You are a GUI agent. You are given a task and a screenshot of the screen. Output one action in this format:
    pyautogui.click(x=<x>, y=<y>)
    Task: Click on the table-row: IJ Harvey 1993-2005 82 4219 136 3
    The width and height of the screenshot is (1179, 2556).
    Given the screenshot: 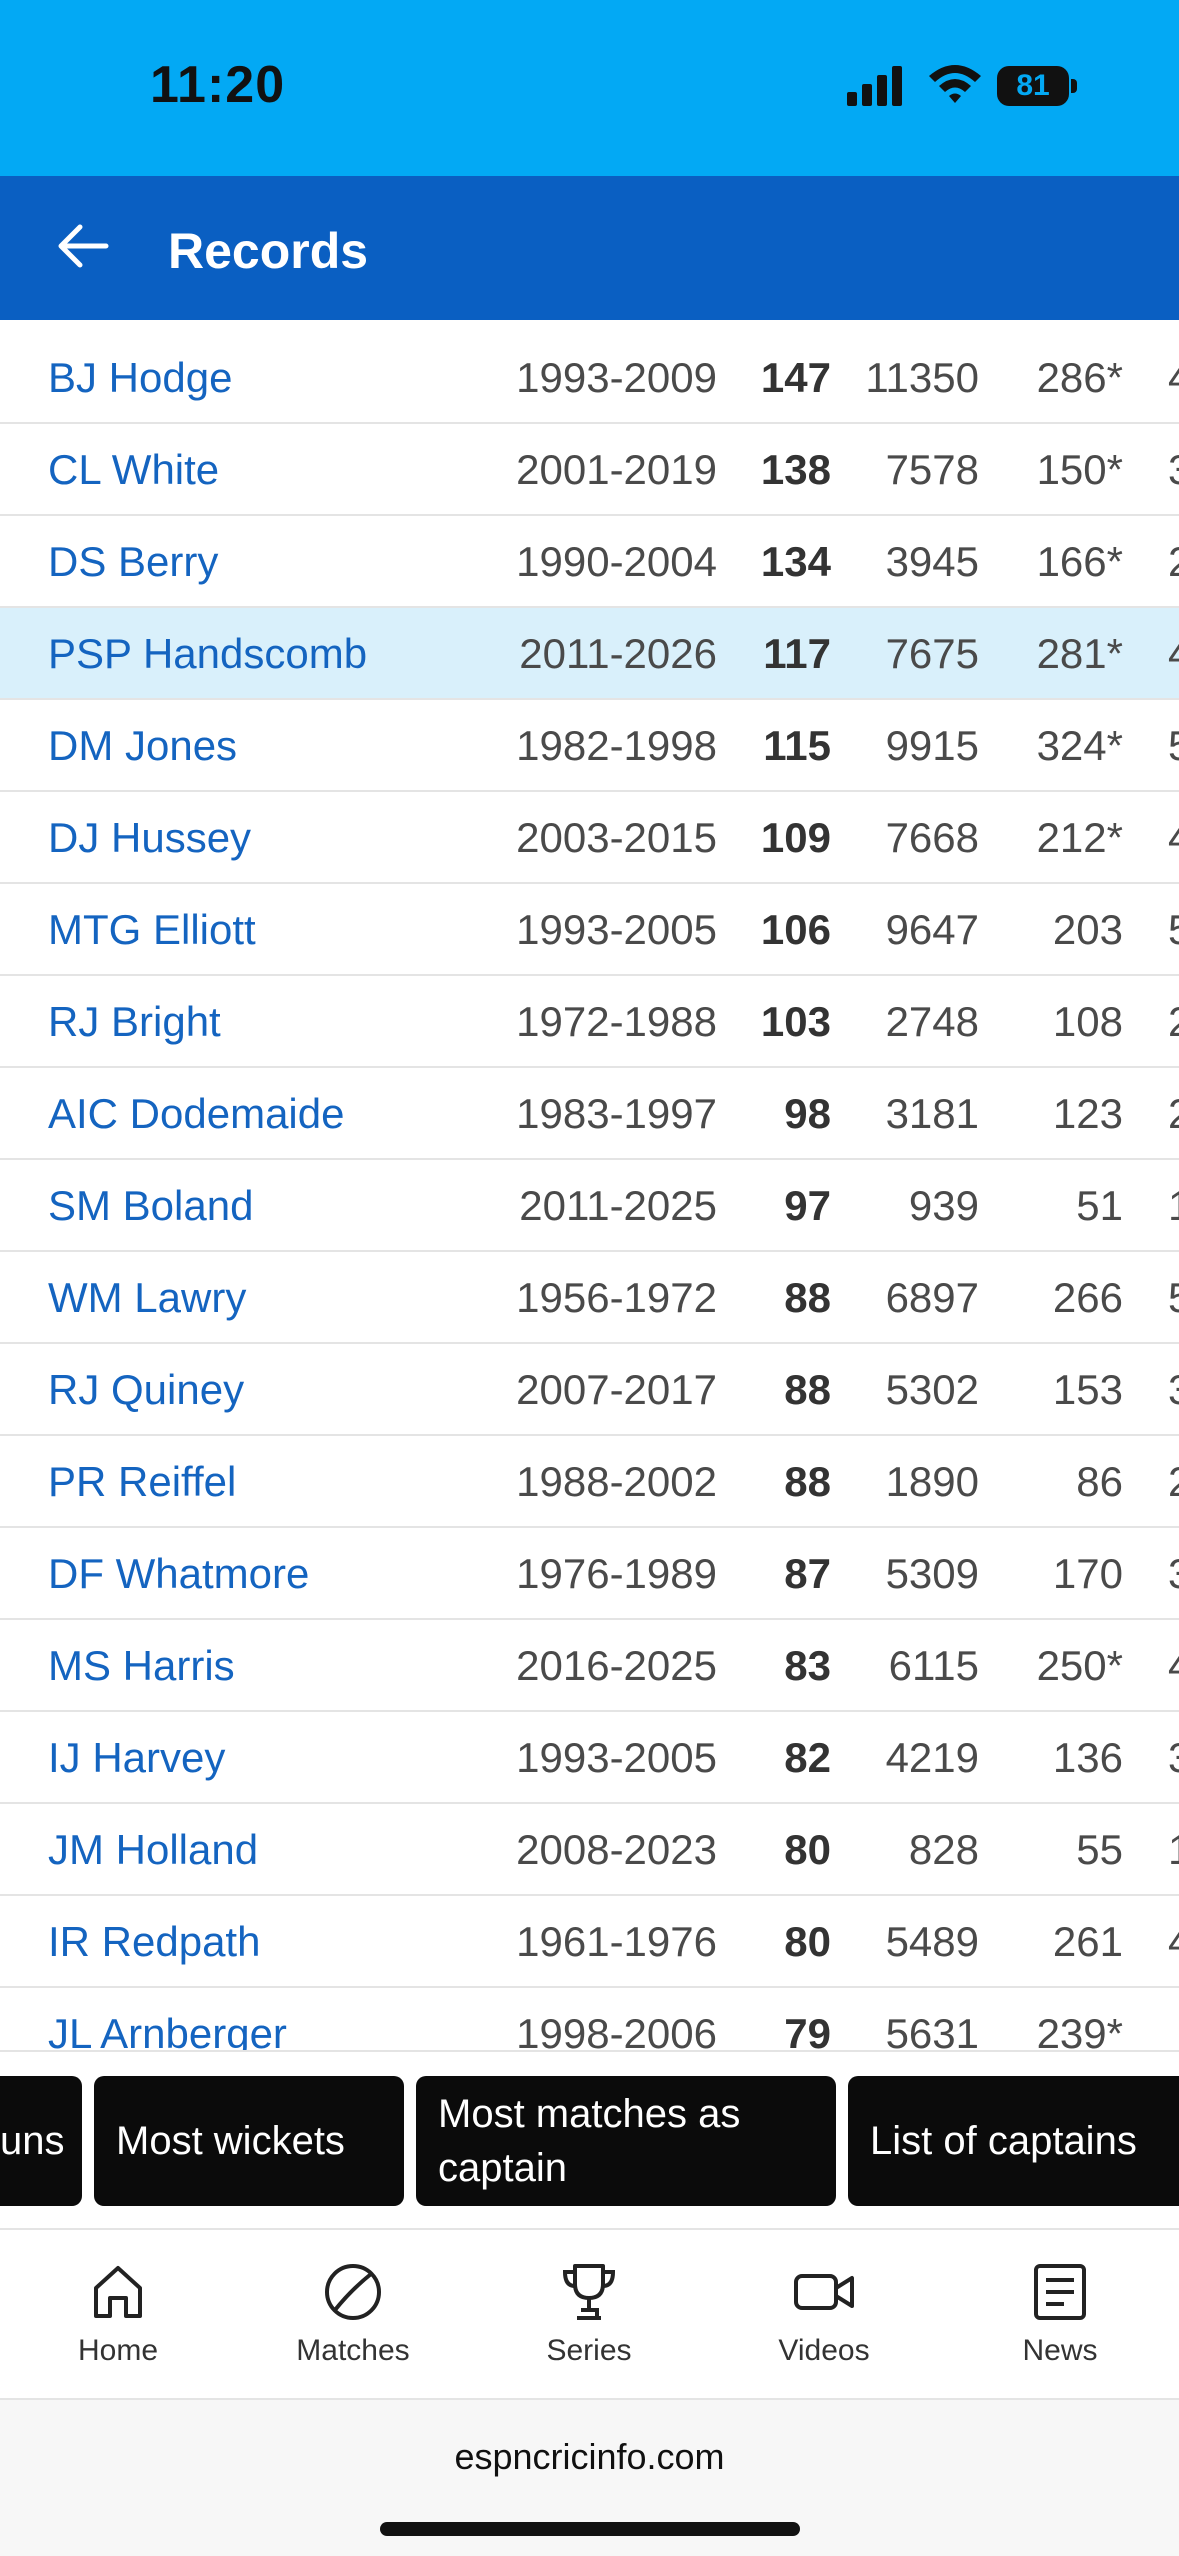 What is the action you would take?
    pyautogui.click(x=589, y=1758)
    